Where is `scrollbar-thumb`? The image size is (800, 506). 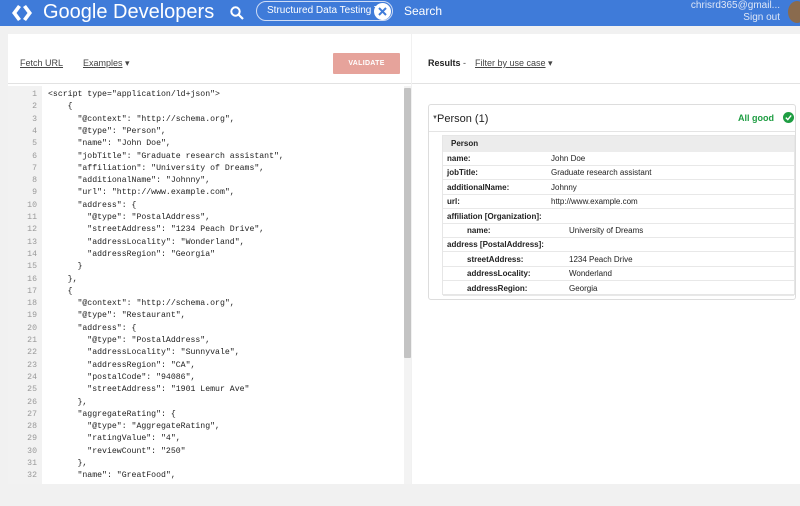 scrollbar-thumb is located at coordinates (407, 223).